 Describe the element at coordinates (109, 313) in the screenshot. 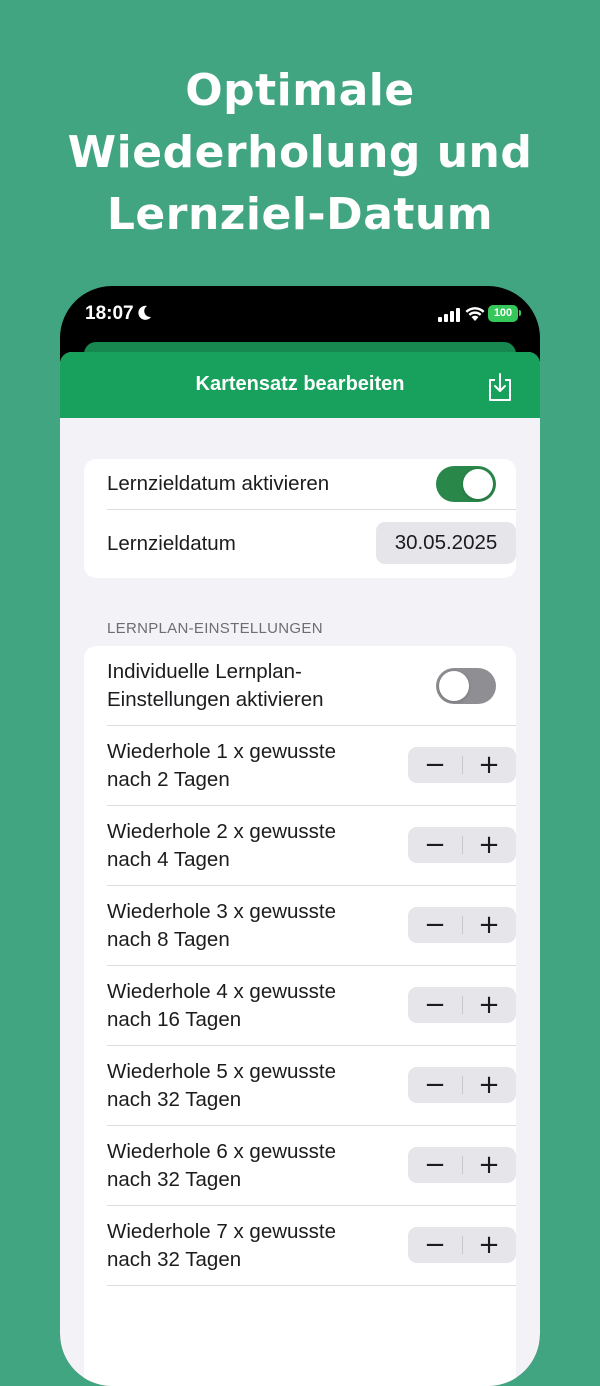

I see `status-time: 18:07` at that location.